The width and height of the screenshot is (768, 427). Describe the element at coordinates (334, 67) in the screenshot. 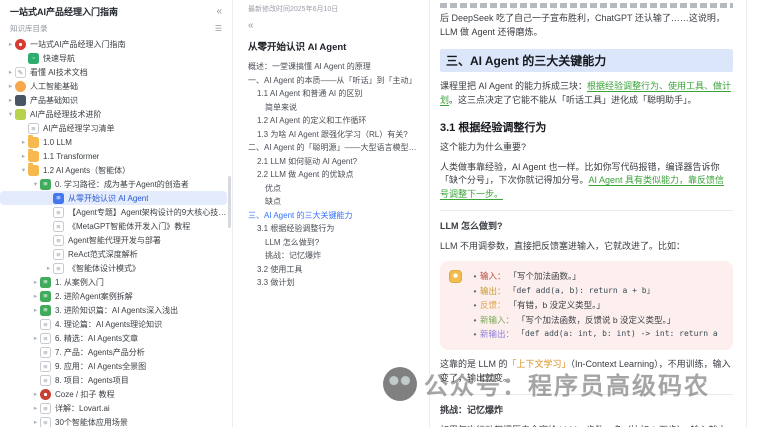

I see `outline-item: 概述：一堂课搞懂 AI Agent 的原理` at that location.